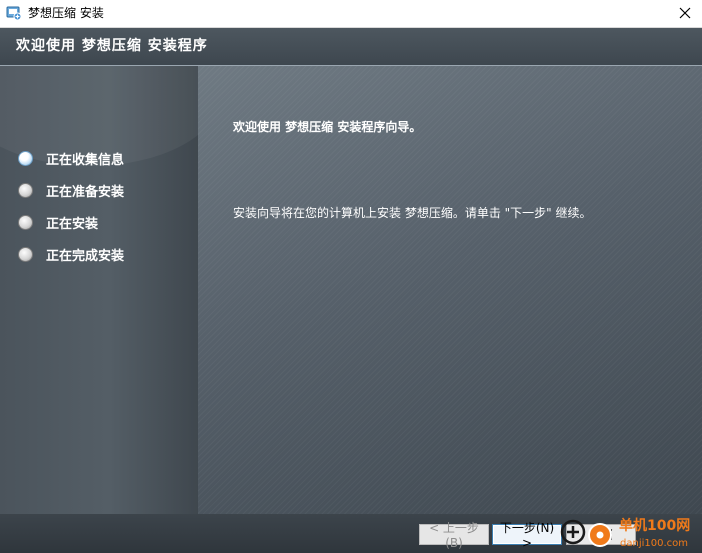 This screenshot has height=553, width=702. I want to click on step-label: 正在收集信息, so click(85, 160).